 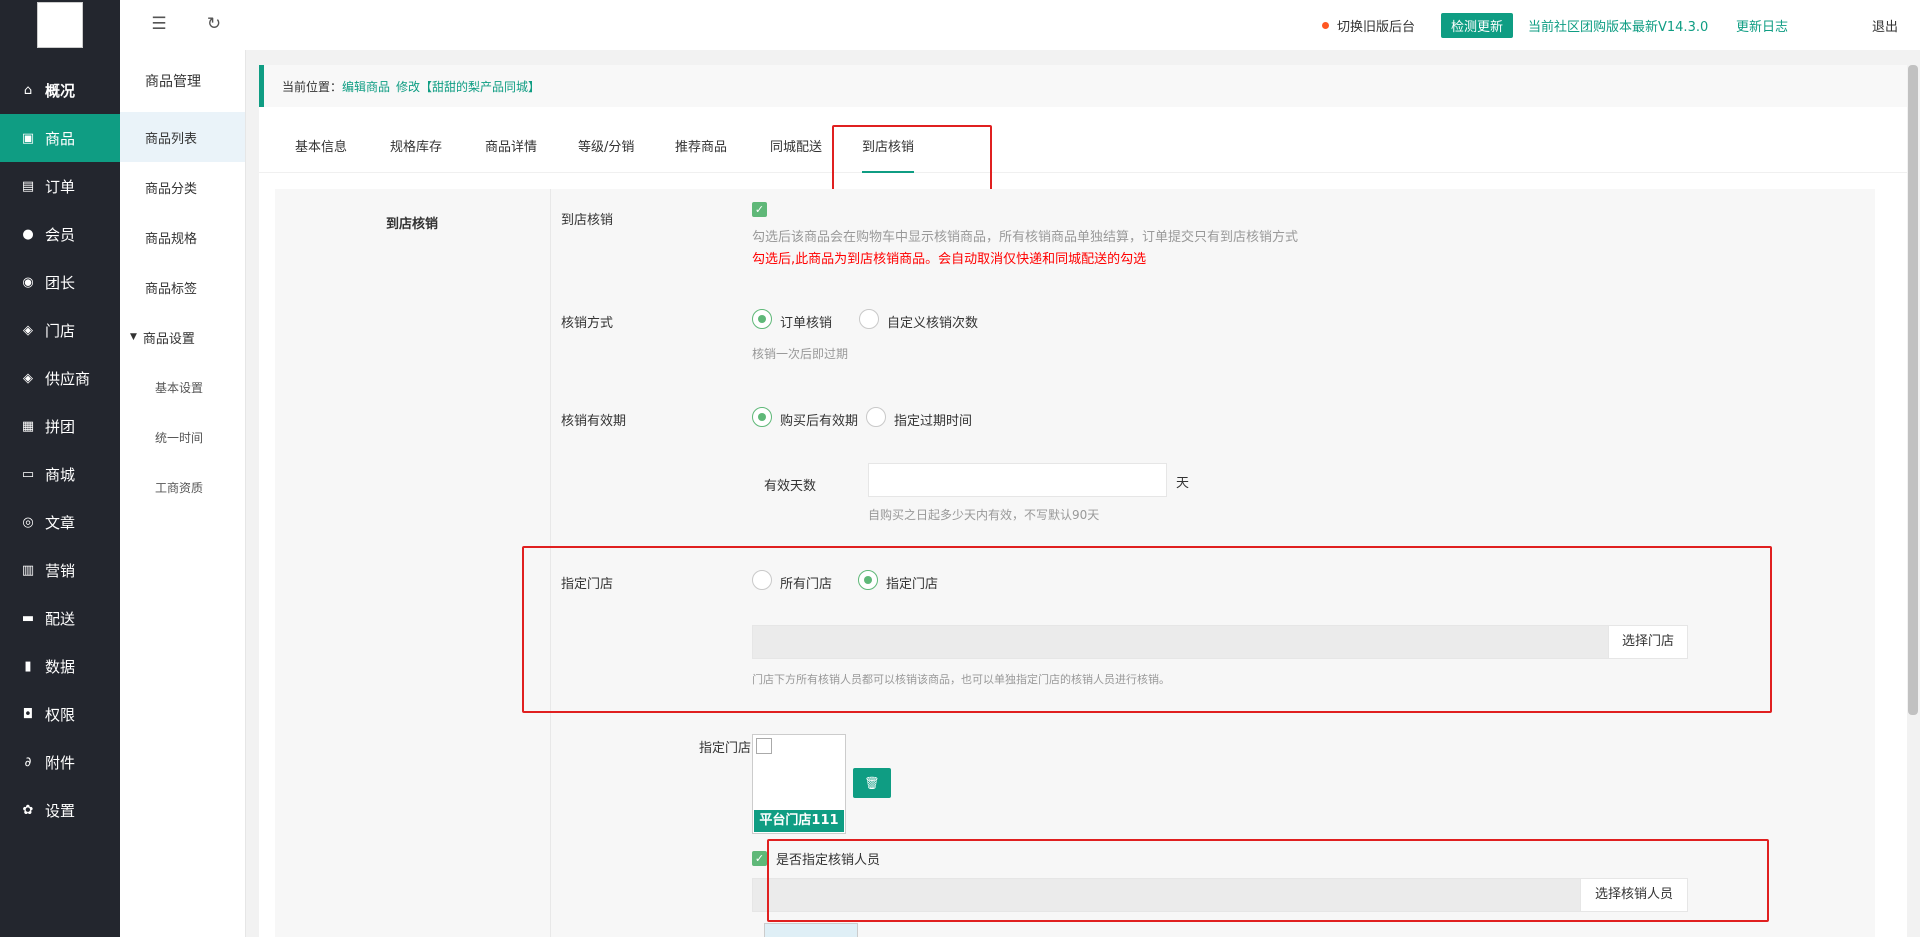 I want to click on store-verify-label: 到店核销, so click(x=587, y=220).